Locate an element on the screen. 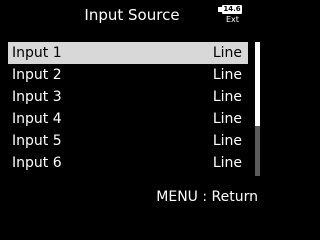 The height and width of the screenshot is (240, 320). scrollbar-thumb is located at coordinates (257, 84).